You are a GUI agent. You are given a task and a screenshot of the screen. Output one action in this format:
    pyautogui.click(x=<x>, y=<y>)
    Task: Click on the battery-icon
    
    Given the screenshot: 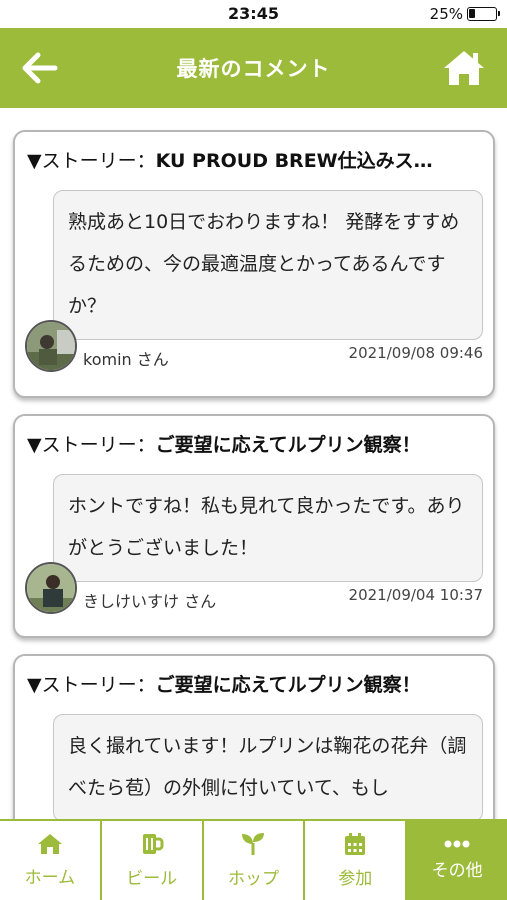 What is the action you would take?
    pyautogui.click(x=483, y=14)
    